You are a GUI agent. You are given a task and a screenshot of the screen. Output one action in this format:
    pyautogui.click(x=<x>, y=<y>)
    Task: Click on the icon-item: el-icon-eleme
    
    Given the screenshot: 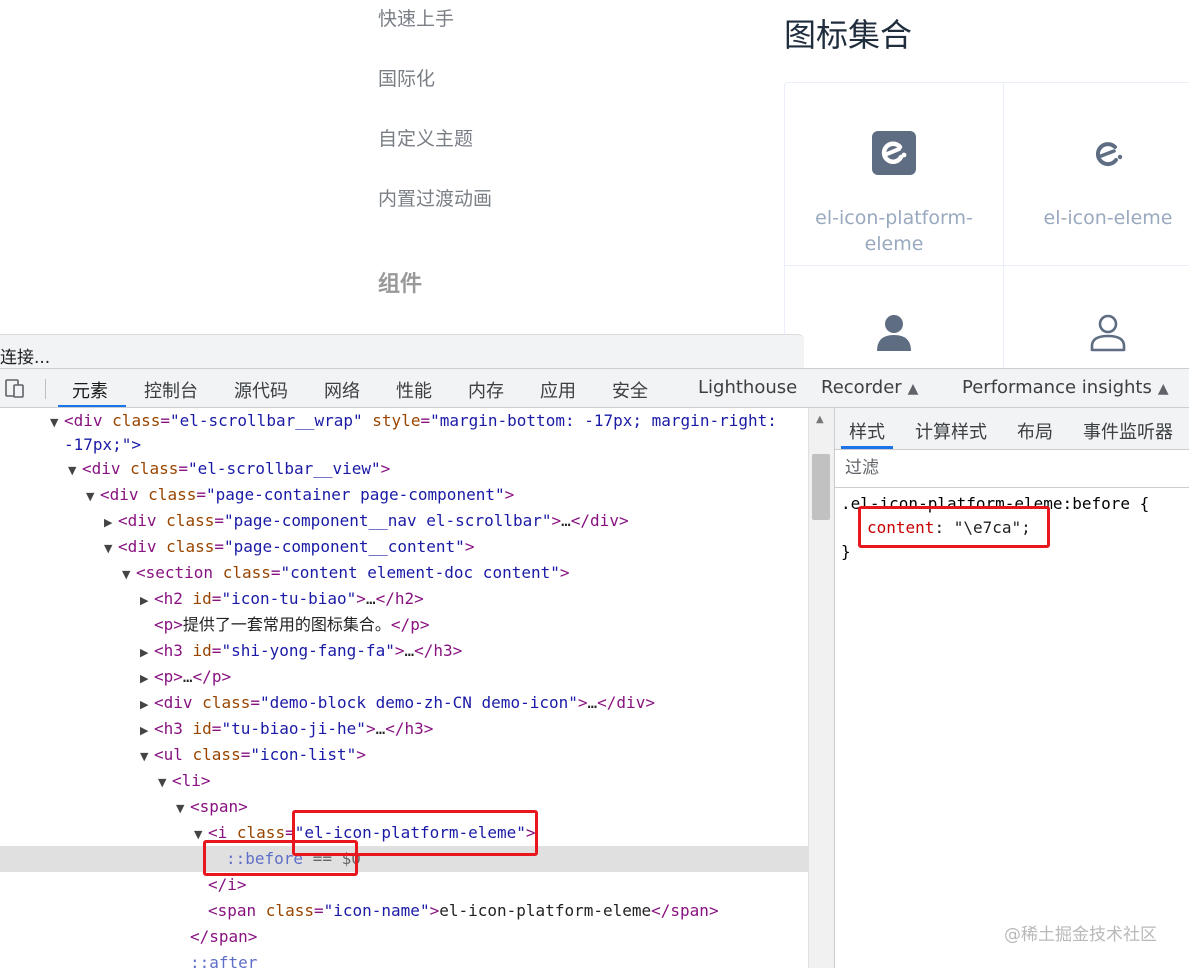 What is the action you would take?
    pyautogui.click(x=1096, y=174)
    